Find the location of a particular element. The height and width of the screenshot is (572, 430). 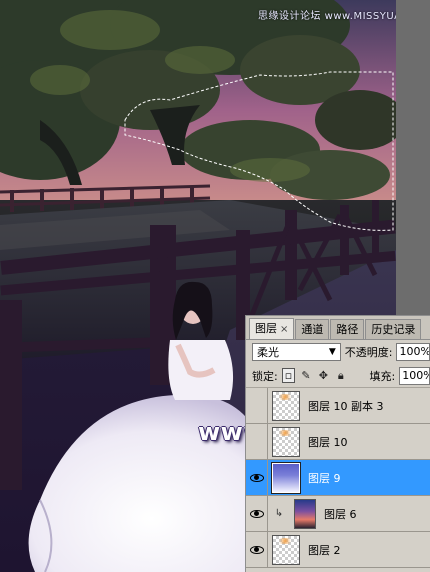

tab-channels-label: 通道 is located at coordinates (312, 329).